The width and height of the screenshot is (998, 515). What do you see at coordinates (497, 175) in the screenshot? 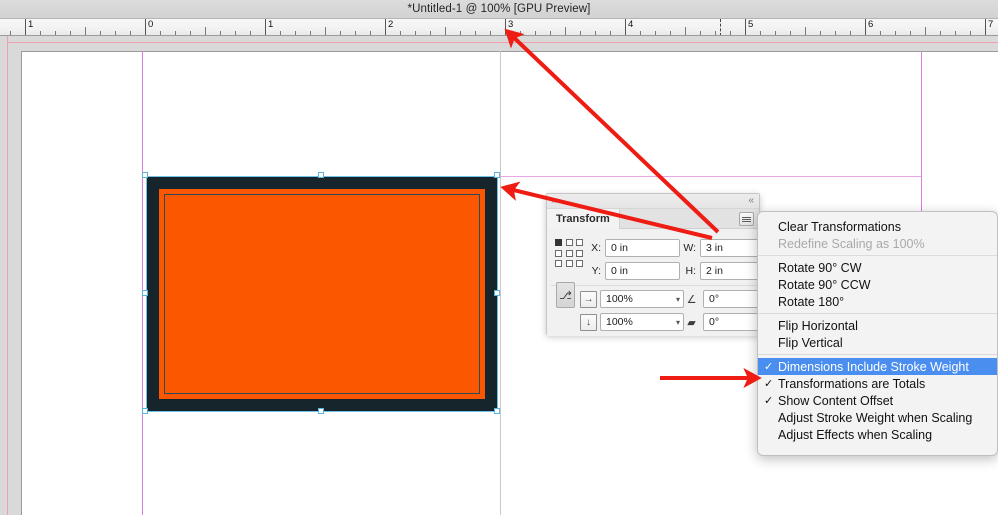
I see `selection-handle-top-right` at bounding box center [497, 175].